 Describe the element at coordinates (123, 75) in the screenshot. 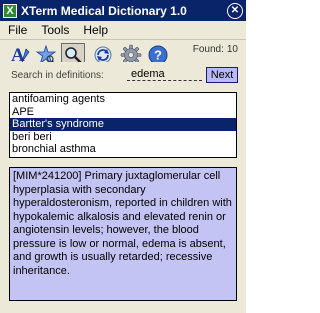

I see `search-row: Search in definitions: Next` at that location.